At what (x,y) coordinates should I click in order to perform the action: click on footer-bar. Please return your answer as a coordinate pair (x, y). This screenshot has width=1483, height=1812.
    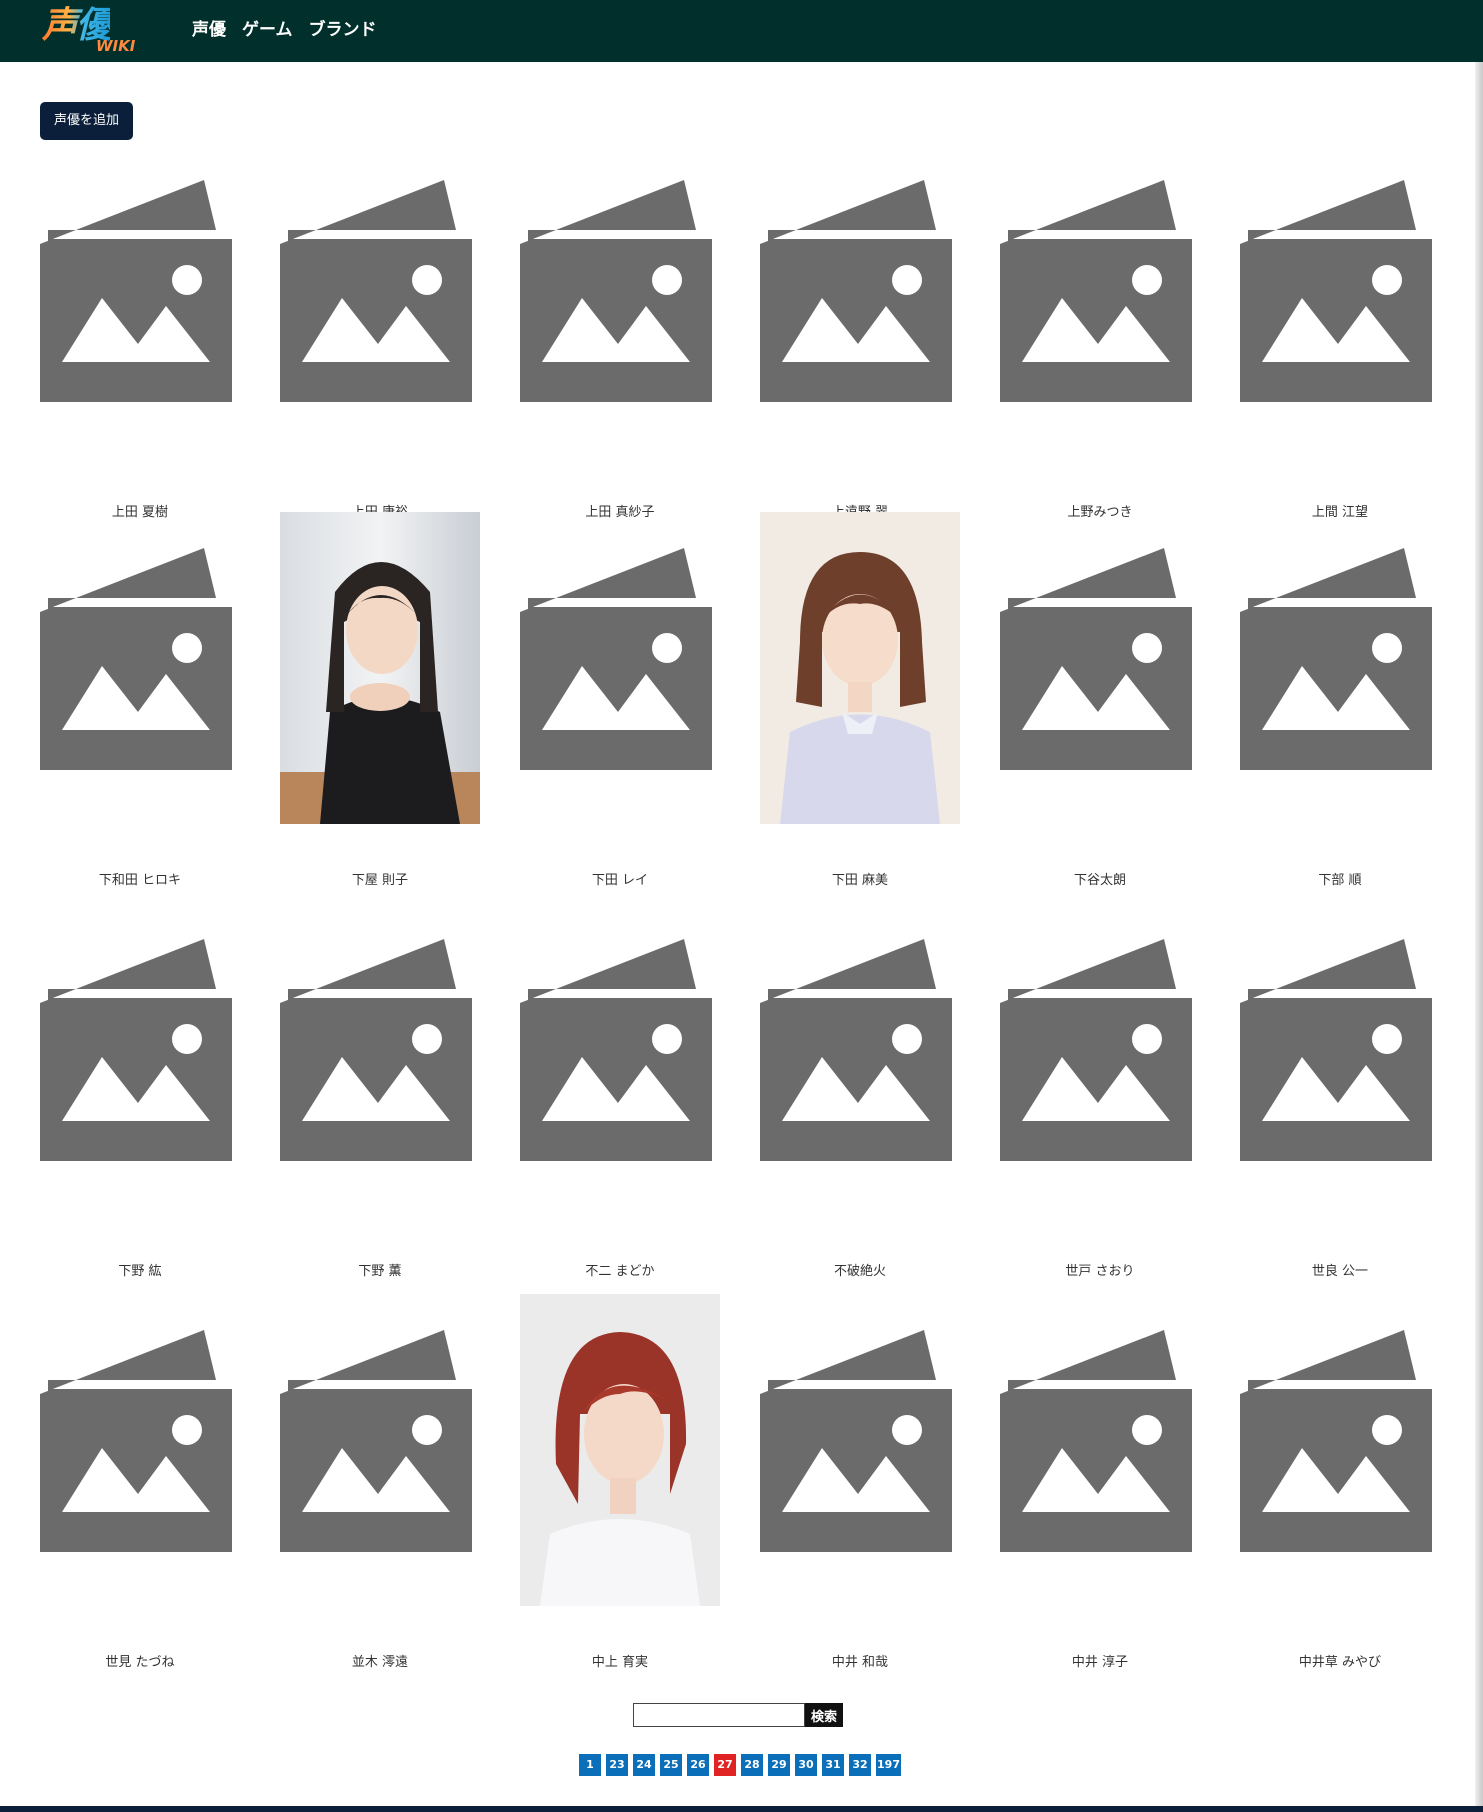
    Looking at the image, I should click on (741, 1809).